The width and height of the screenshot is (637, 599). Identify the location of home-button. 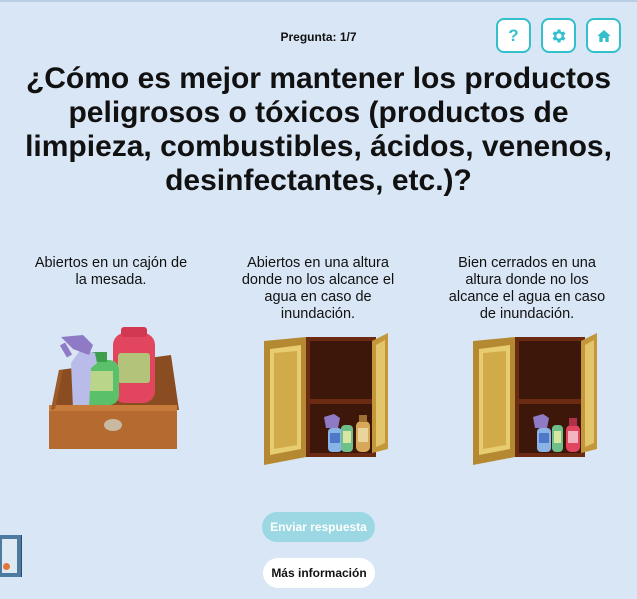
(603, 35).